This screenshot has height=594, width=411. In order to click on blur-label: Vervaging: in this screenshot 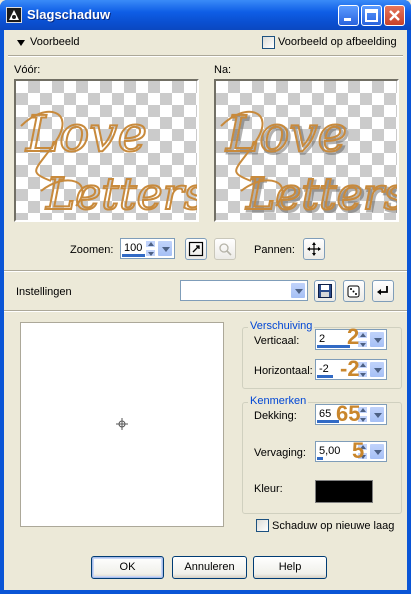, I will do `click(280, 453)`.